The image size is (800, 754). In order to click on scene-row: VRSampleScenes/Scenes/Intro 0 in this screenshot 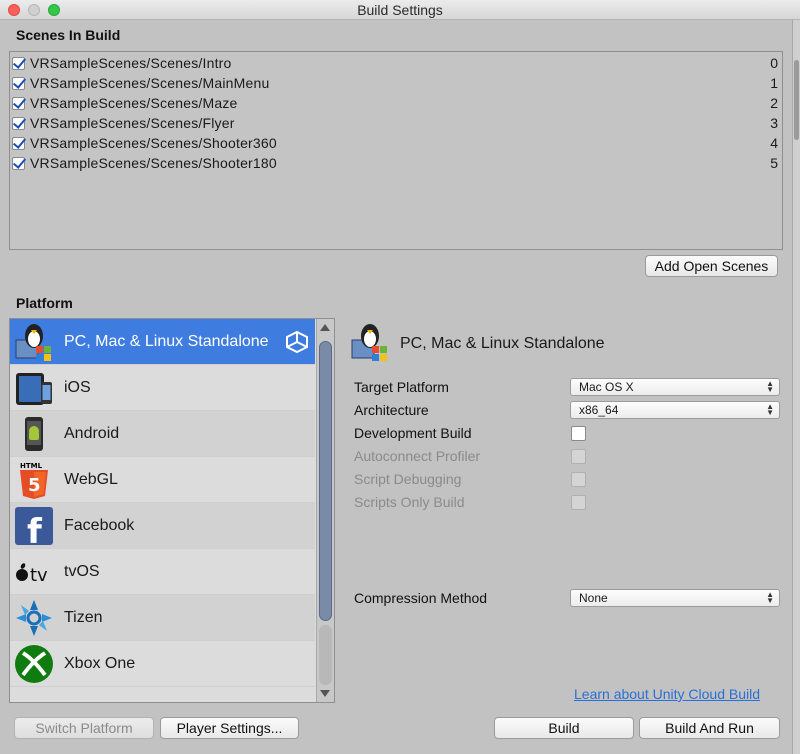, I will do `click(396, 63)`.